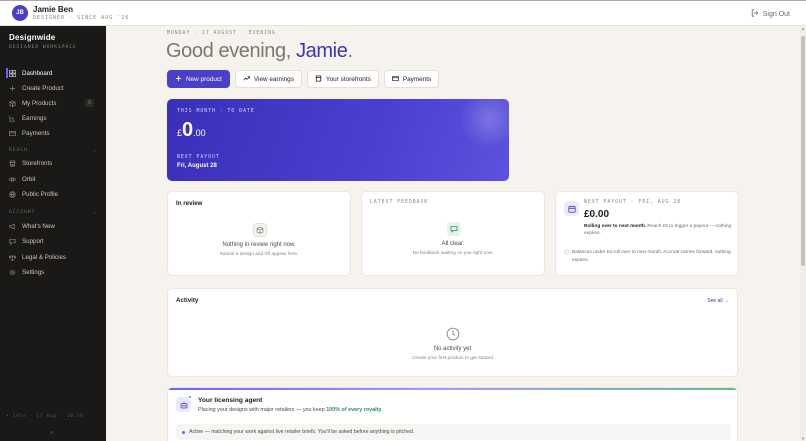 The width and height of the screenshot is (806, 441). What do you see at coordinates (12, 179) in the screenshot?
I see `orbit-icon` at bounding box center [12, 179].